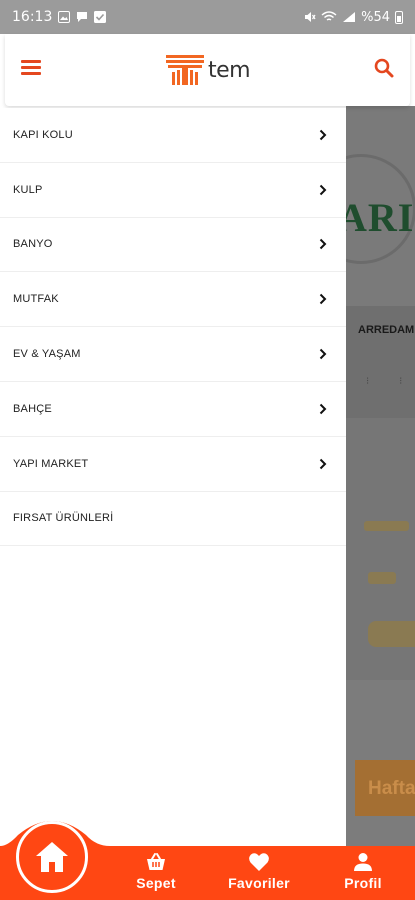  What do you see at coordinates (156, 861) in the screenshot?
I see `basket-icon` at bounding box center [156, 861].